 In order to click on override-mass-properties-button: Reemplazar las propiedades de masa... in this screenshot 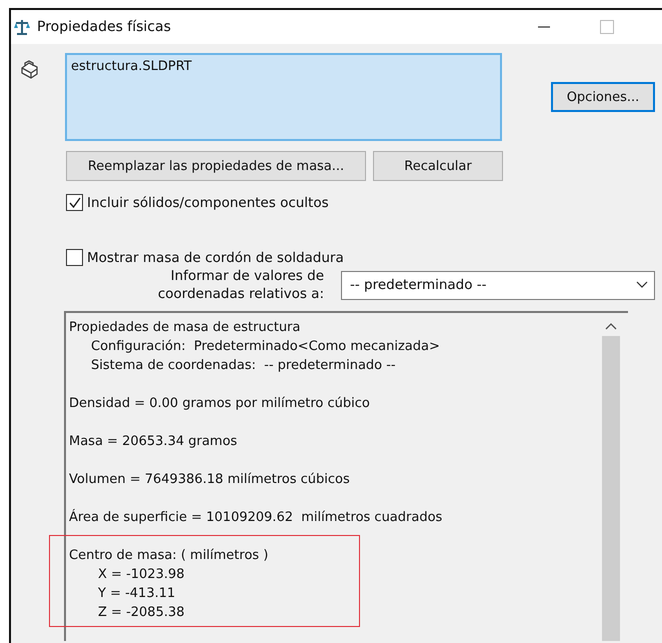, I will do `click(216, 166)`.